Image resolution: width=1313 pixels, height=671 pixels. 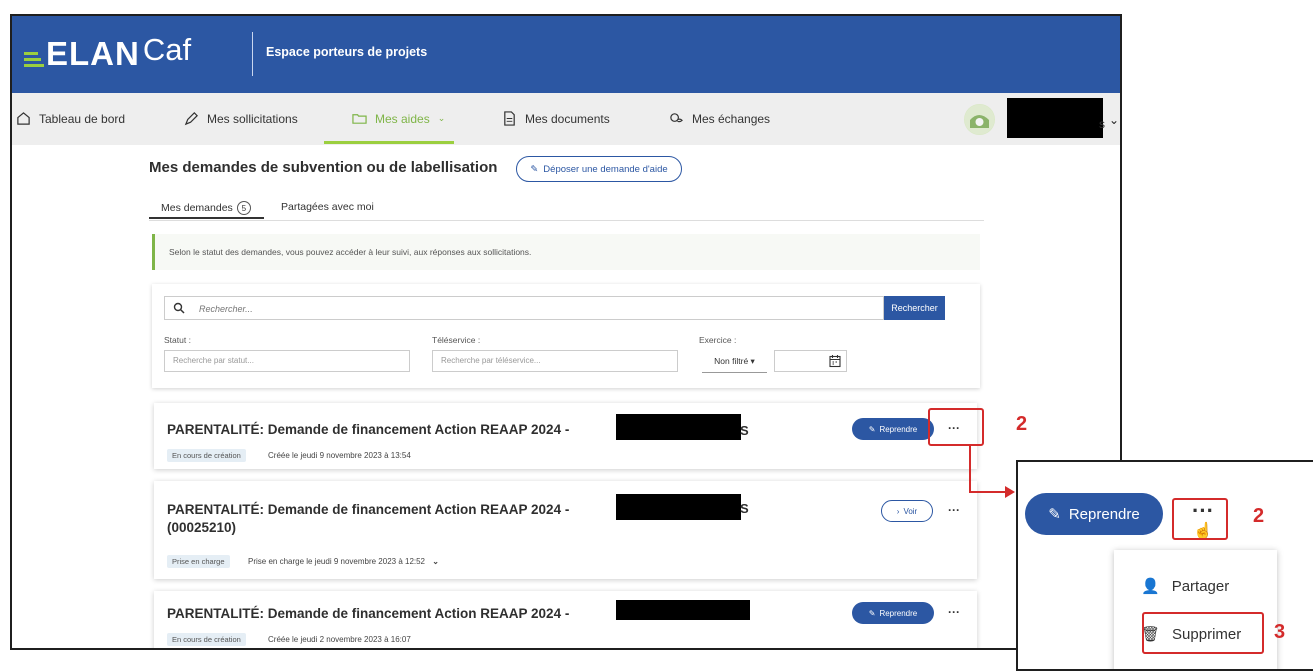 I want to click on app-title: Espace porteurs de projets, so click(x=347, y=52).